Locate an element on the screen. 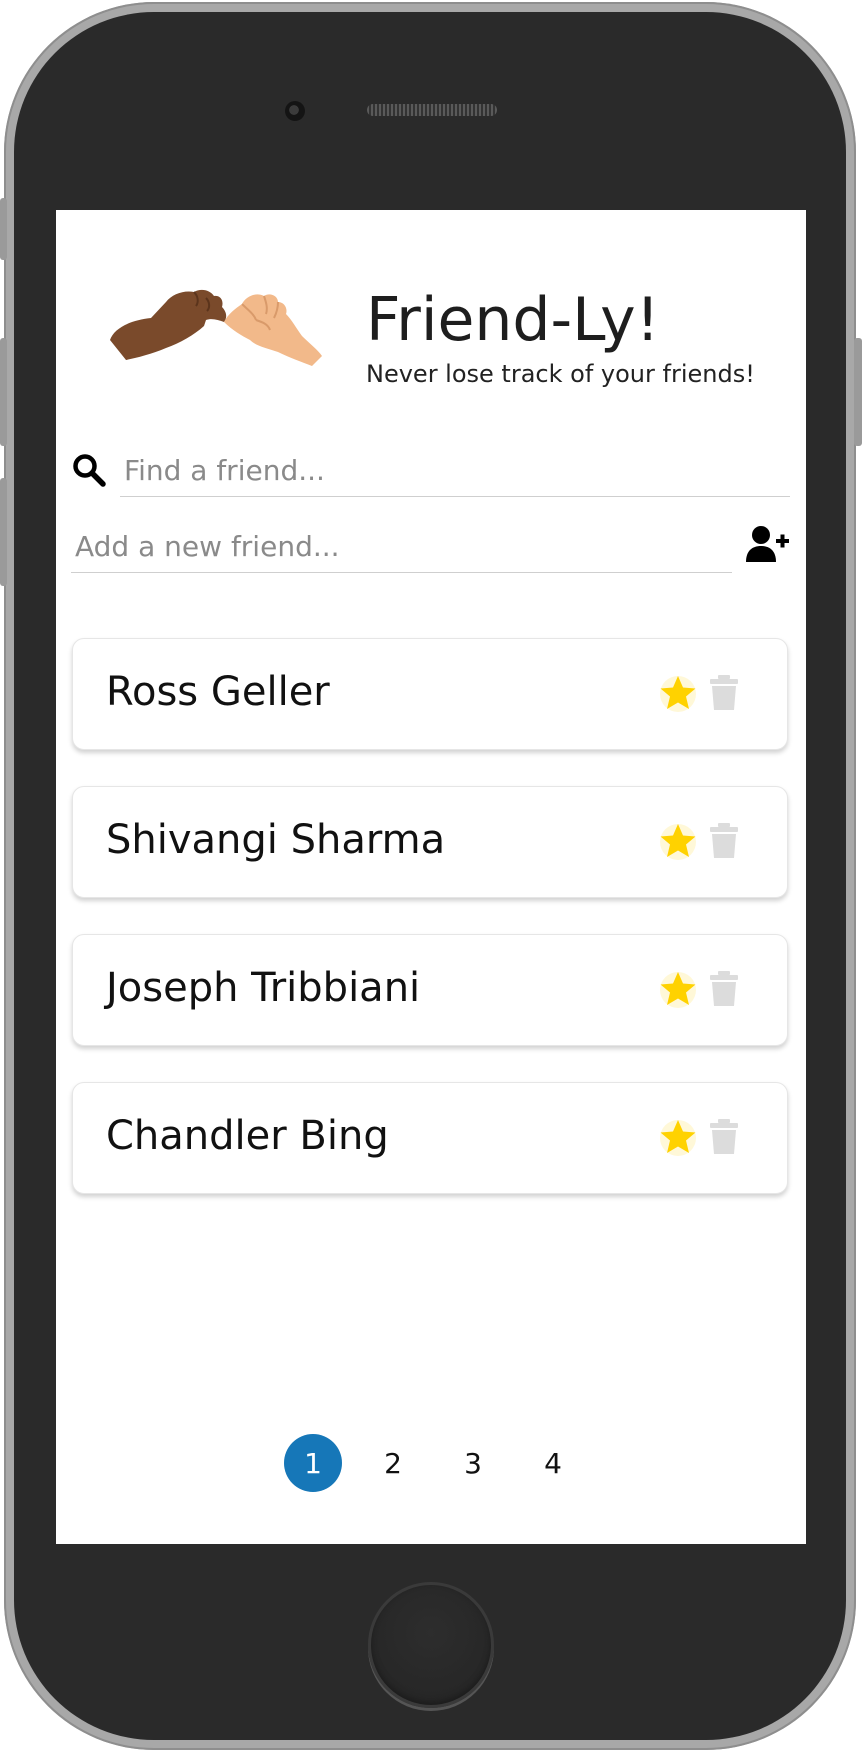  friend-card: Chandler Bing is located at coordinates (430, 1138).